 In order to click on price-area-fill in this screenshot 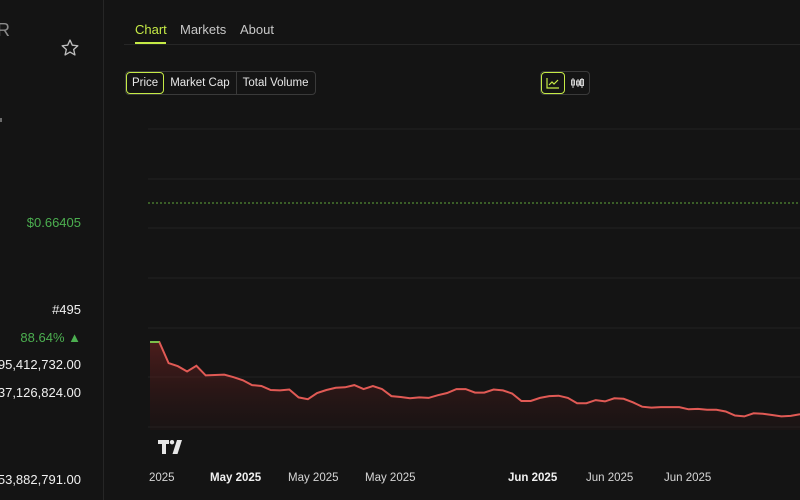, I will do `click(475, 386)`.